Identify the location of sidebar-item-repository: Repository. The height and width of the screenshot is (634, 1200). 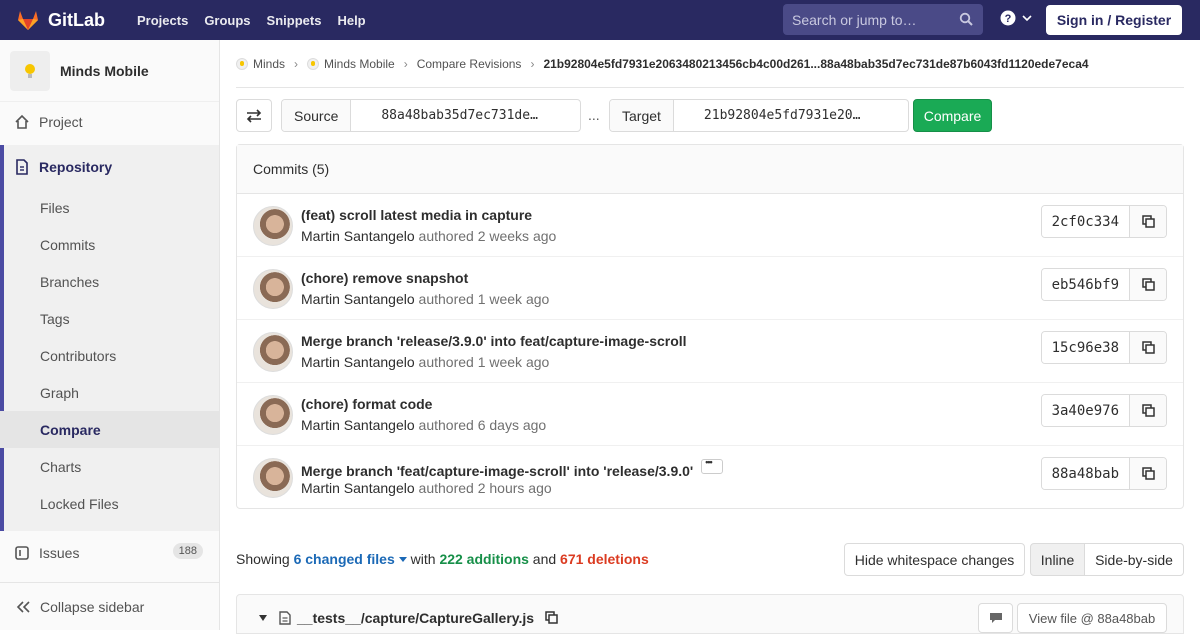
(109, 167).